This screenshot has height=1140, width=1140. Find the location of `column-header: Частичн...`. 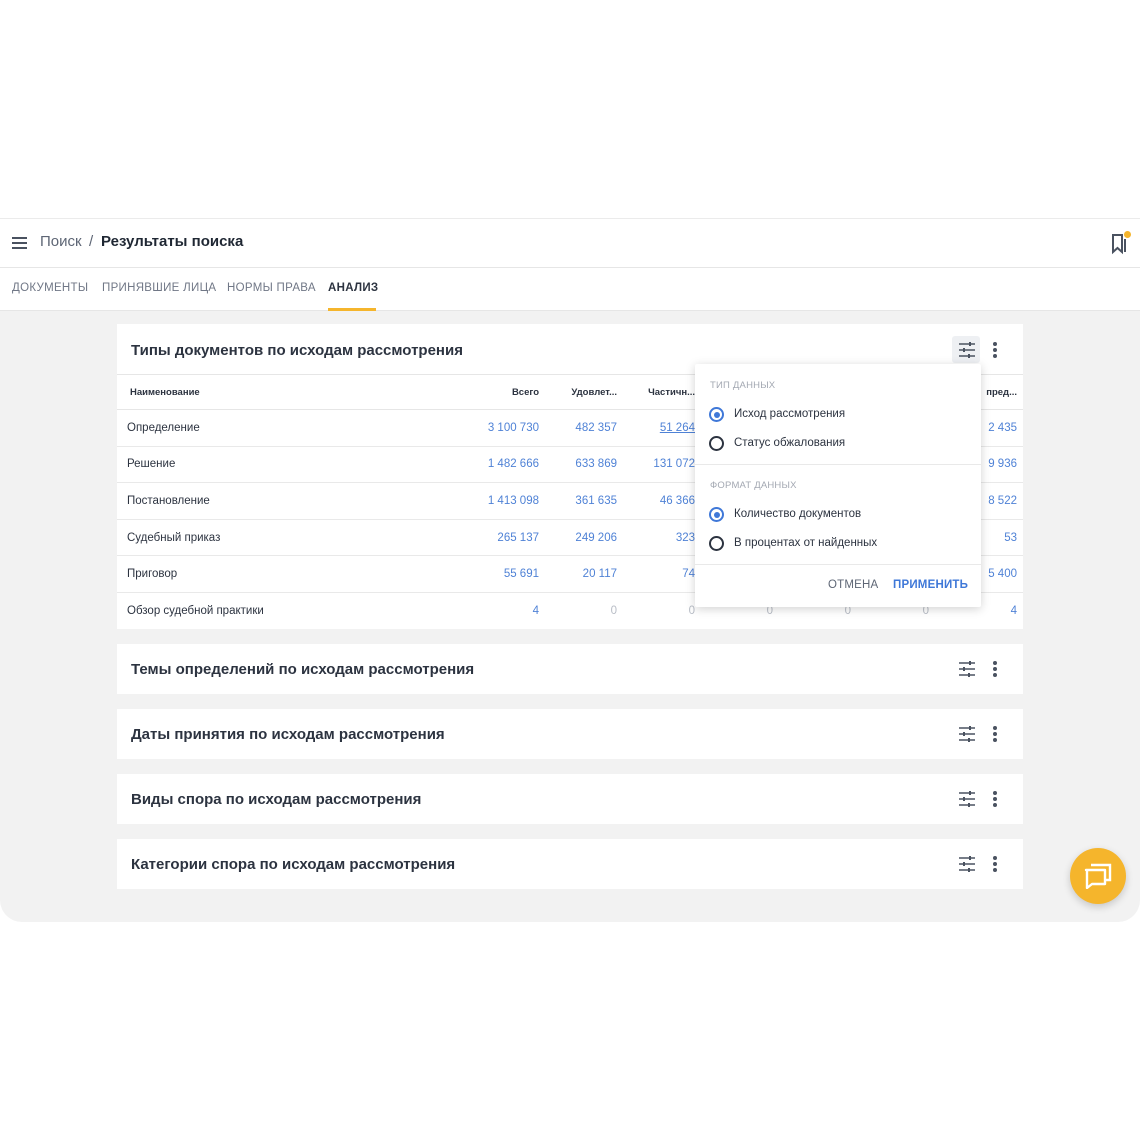

column-header: Частичн... is located at coordinates (662, 392).